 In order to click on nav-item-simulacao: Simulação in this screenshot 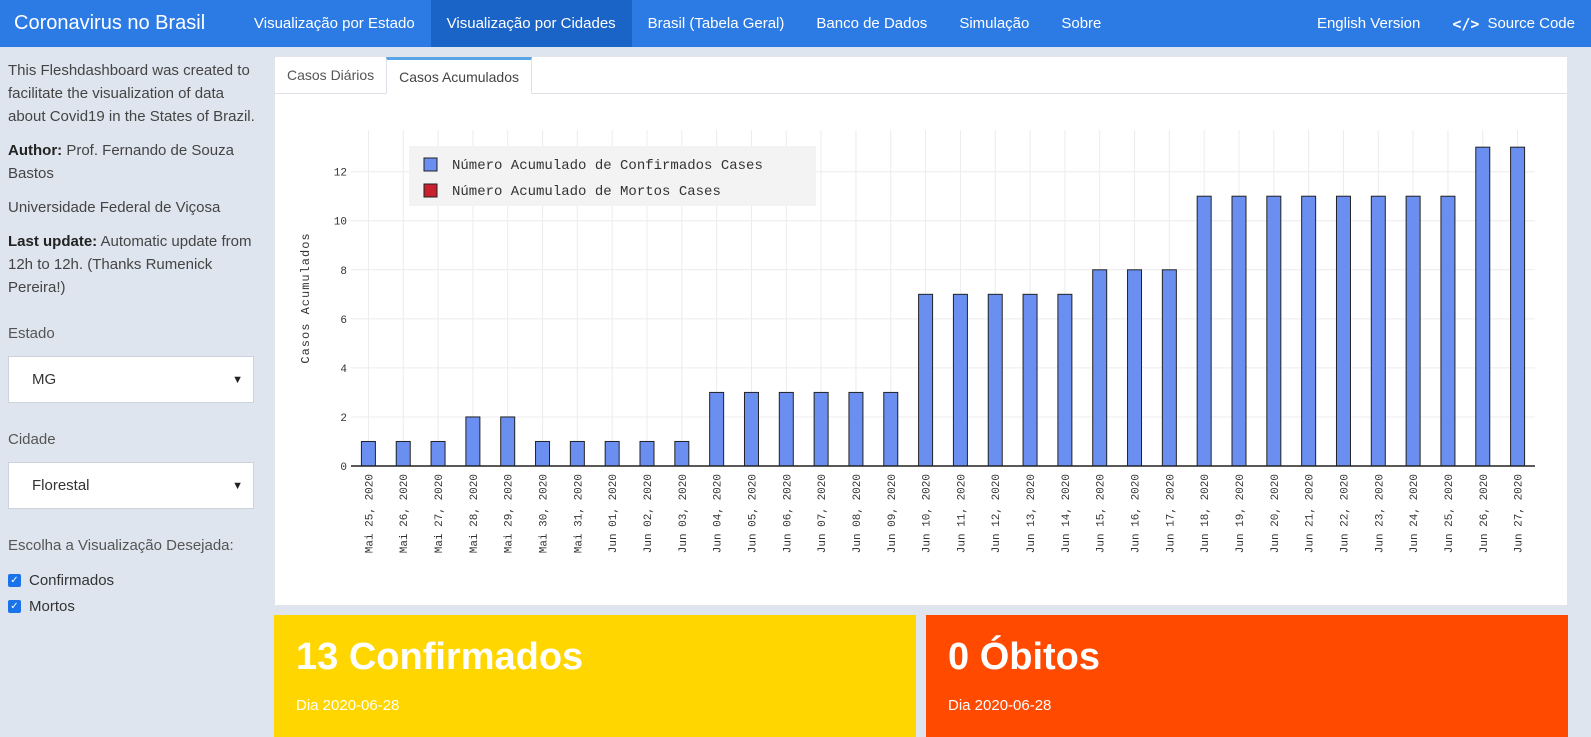, I will do `click(994, 23)`.